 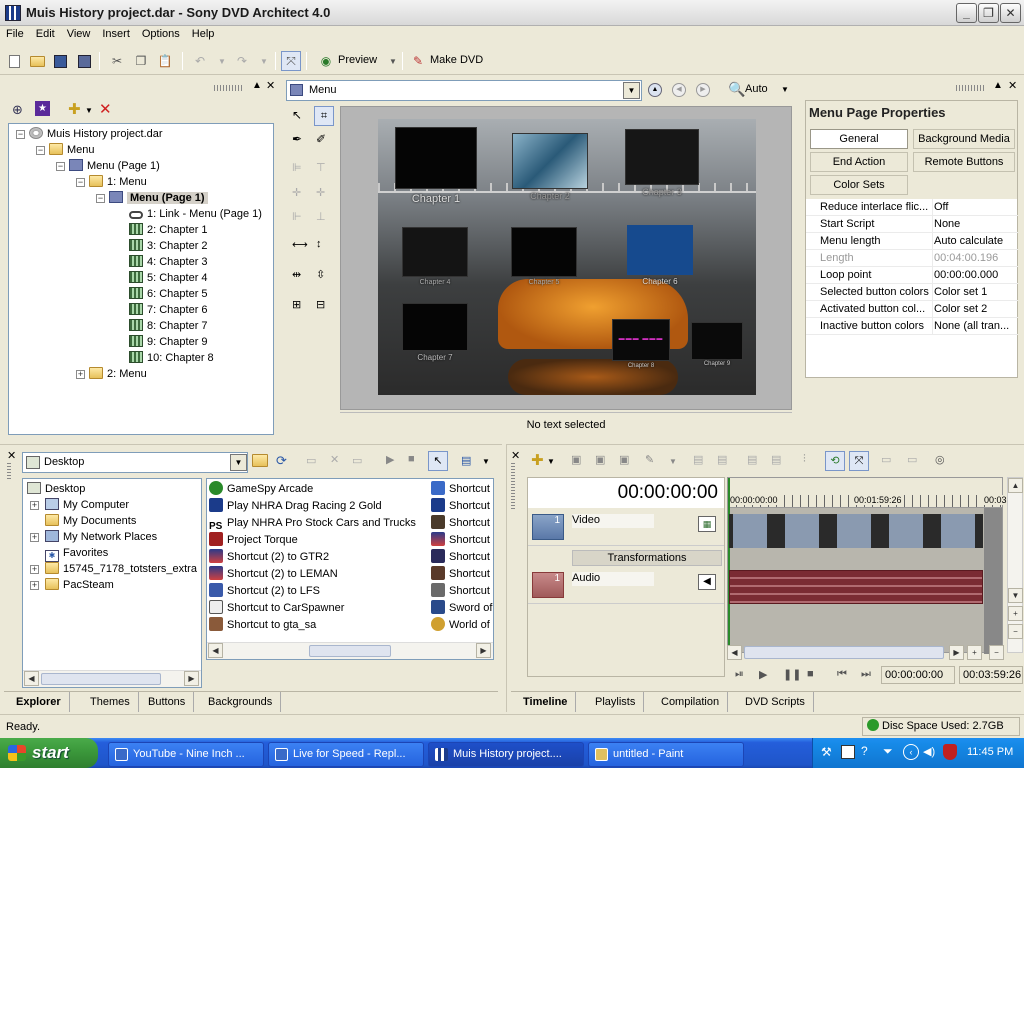 I want to click on paste-icon: 📋, so click(x=165, y=61).